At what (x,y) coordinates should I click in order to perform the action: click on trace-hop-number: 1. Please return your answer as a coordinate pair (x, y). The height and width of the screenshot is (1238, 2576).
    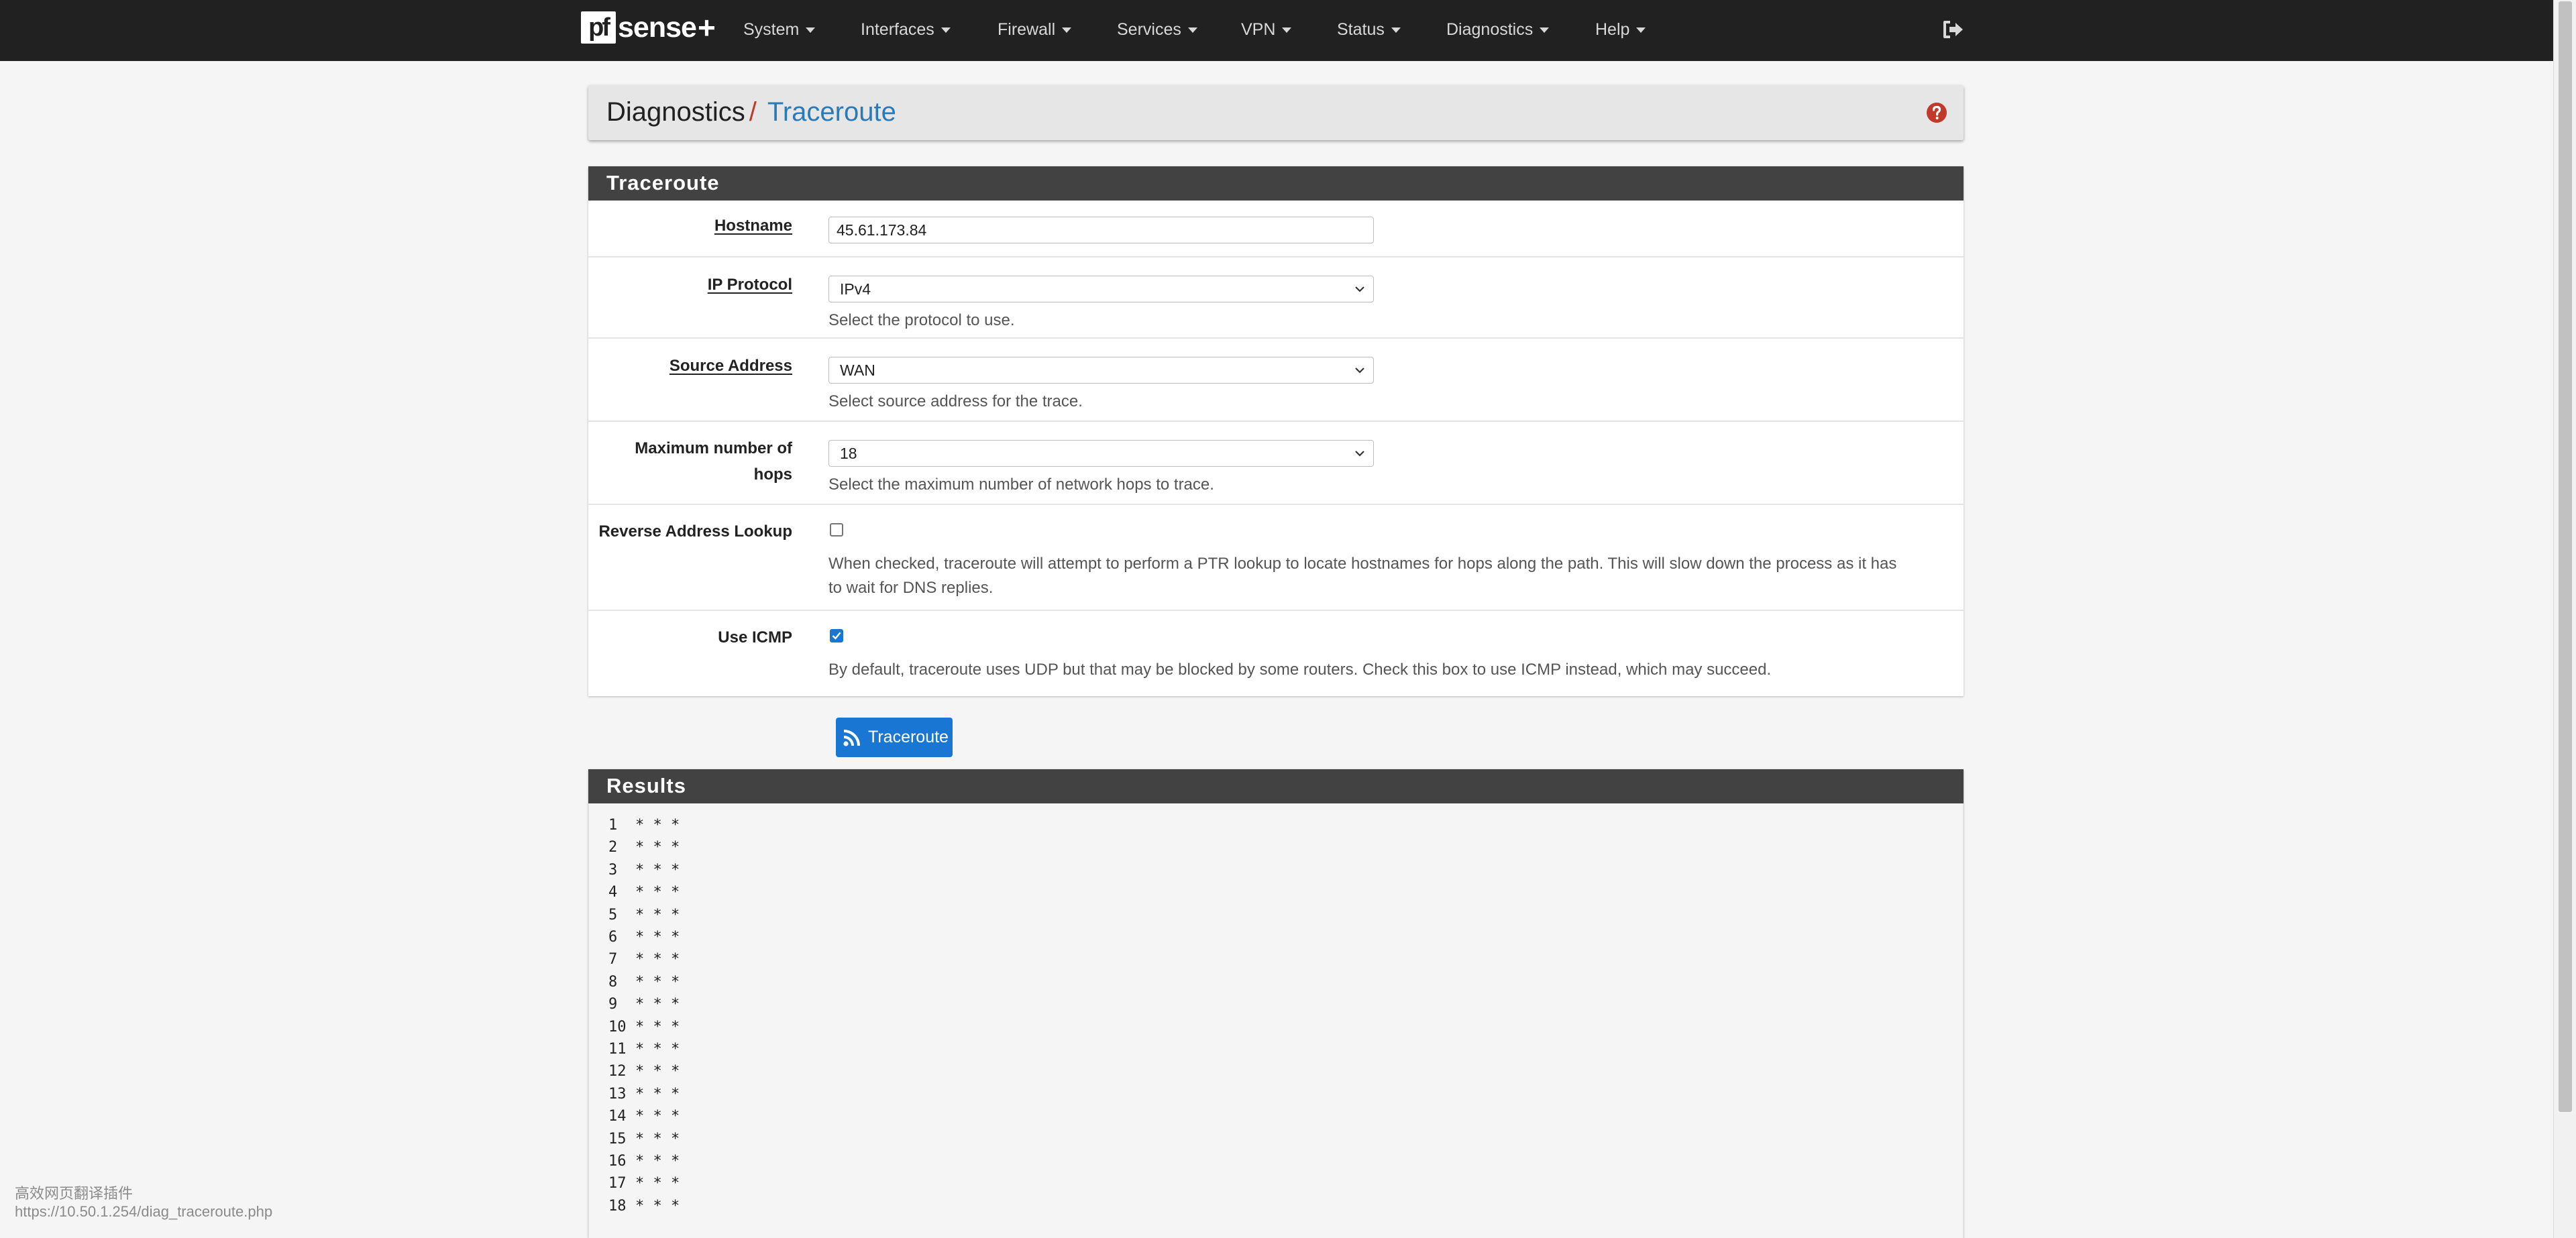
    Looking at the image, I should click on (613, 825).